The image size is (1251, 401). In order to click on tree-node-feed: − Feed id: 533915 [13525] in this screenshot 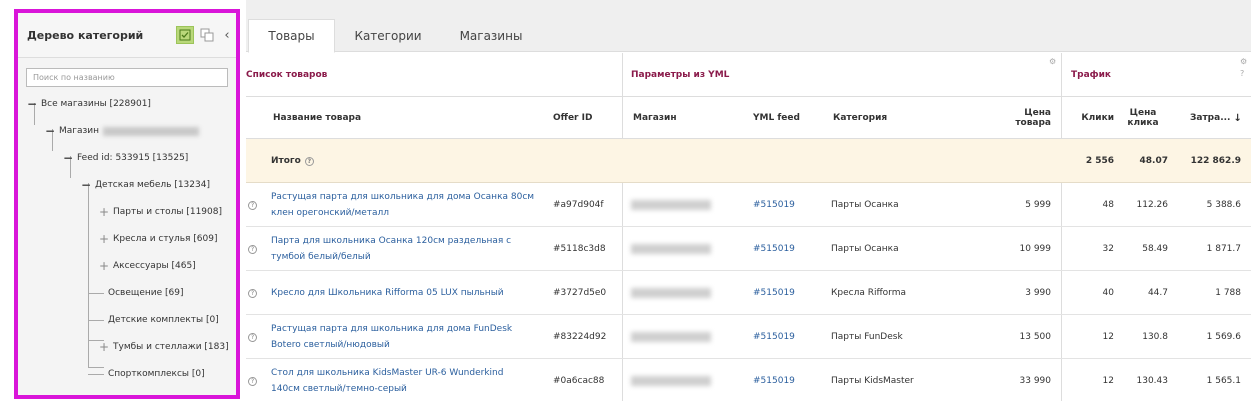, I will do `click(125, 158)`.